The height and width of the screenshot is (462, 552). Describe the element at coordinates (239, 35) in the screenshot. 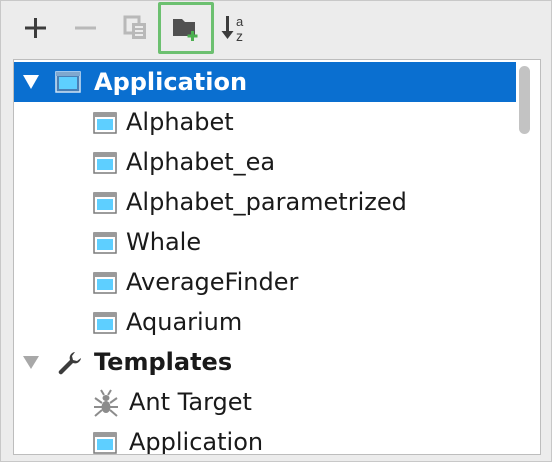

I see `svg-text: z` at that location.